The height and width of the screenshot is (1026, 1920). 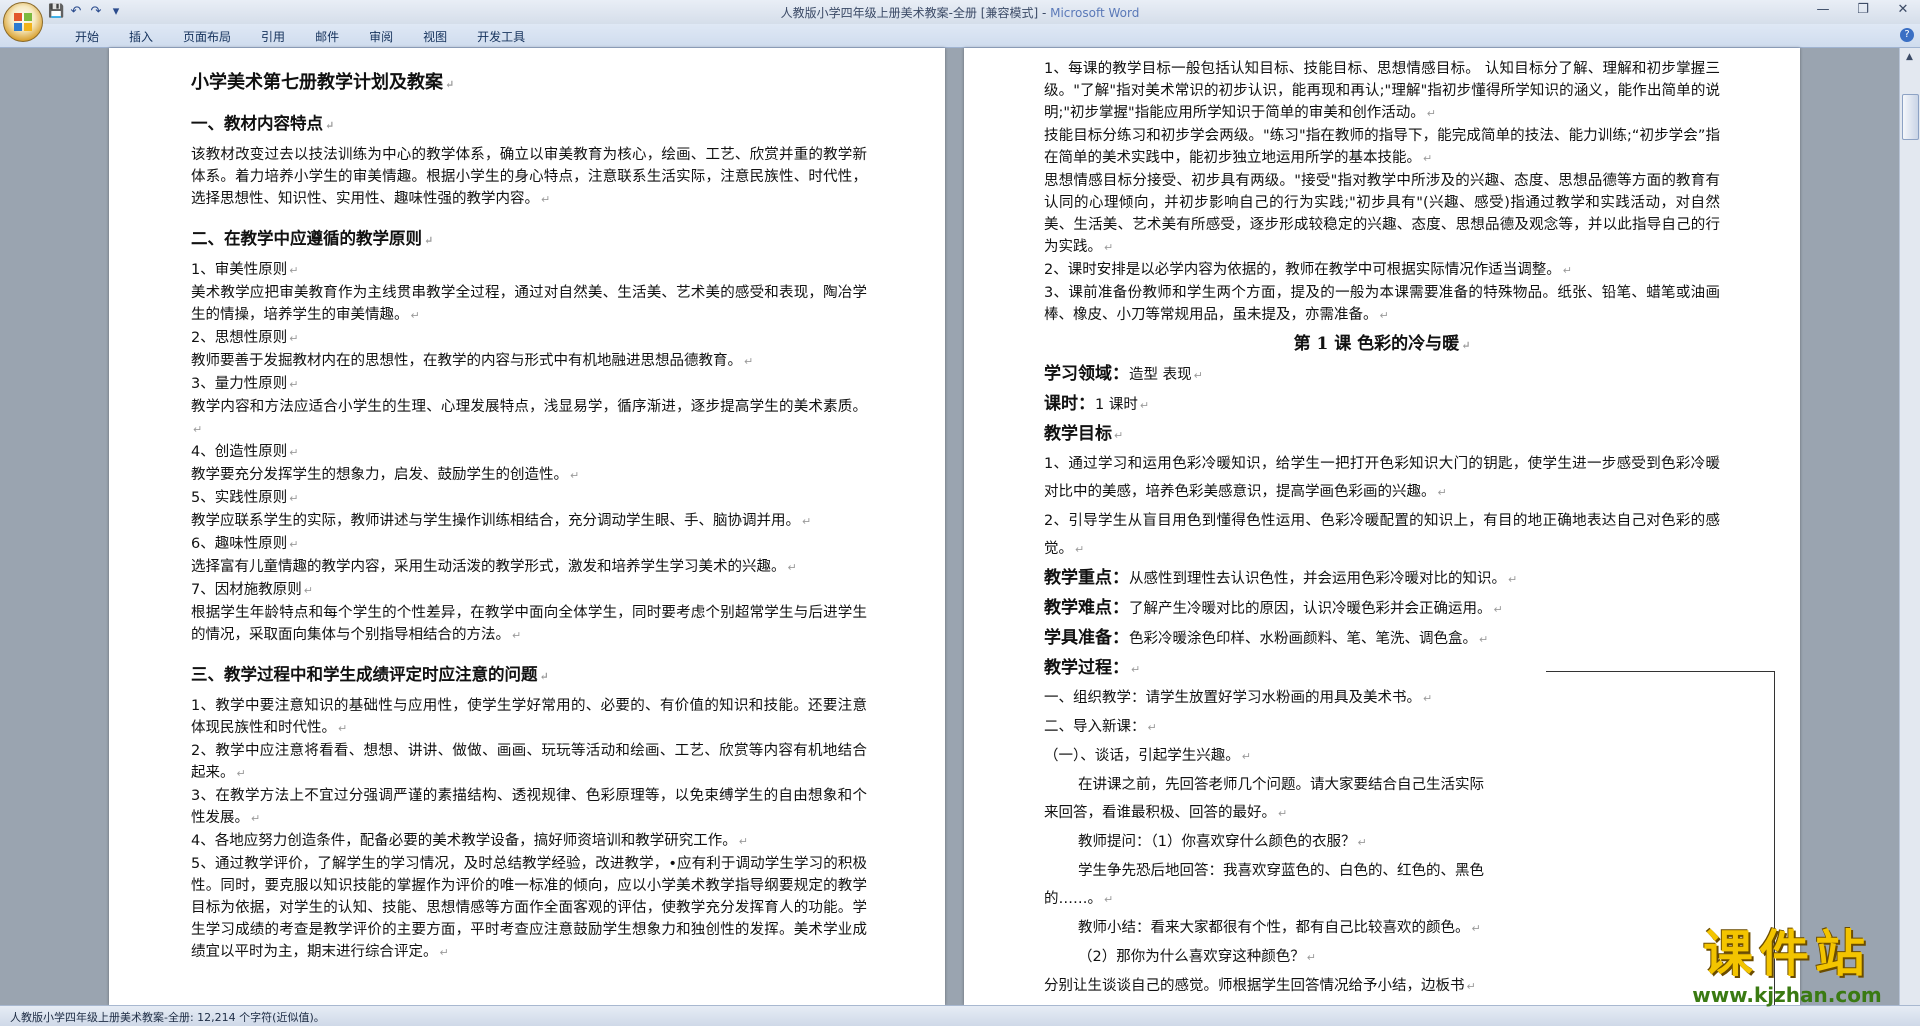 What do you see at coordinates (1903, 10) in the screenshot?
I see `close-button: ✕` at bounding box center [1903, 10].